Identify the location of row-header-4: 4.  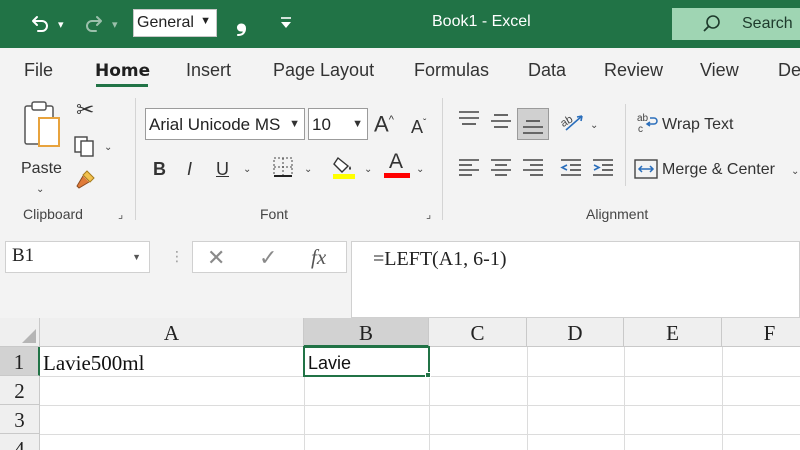
(20, 442).